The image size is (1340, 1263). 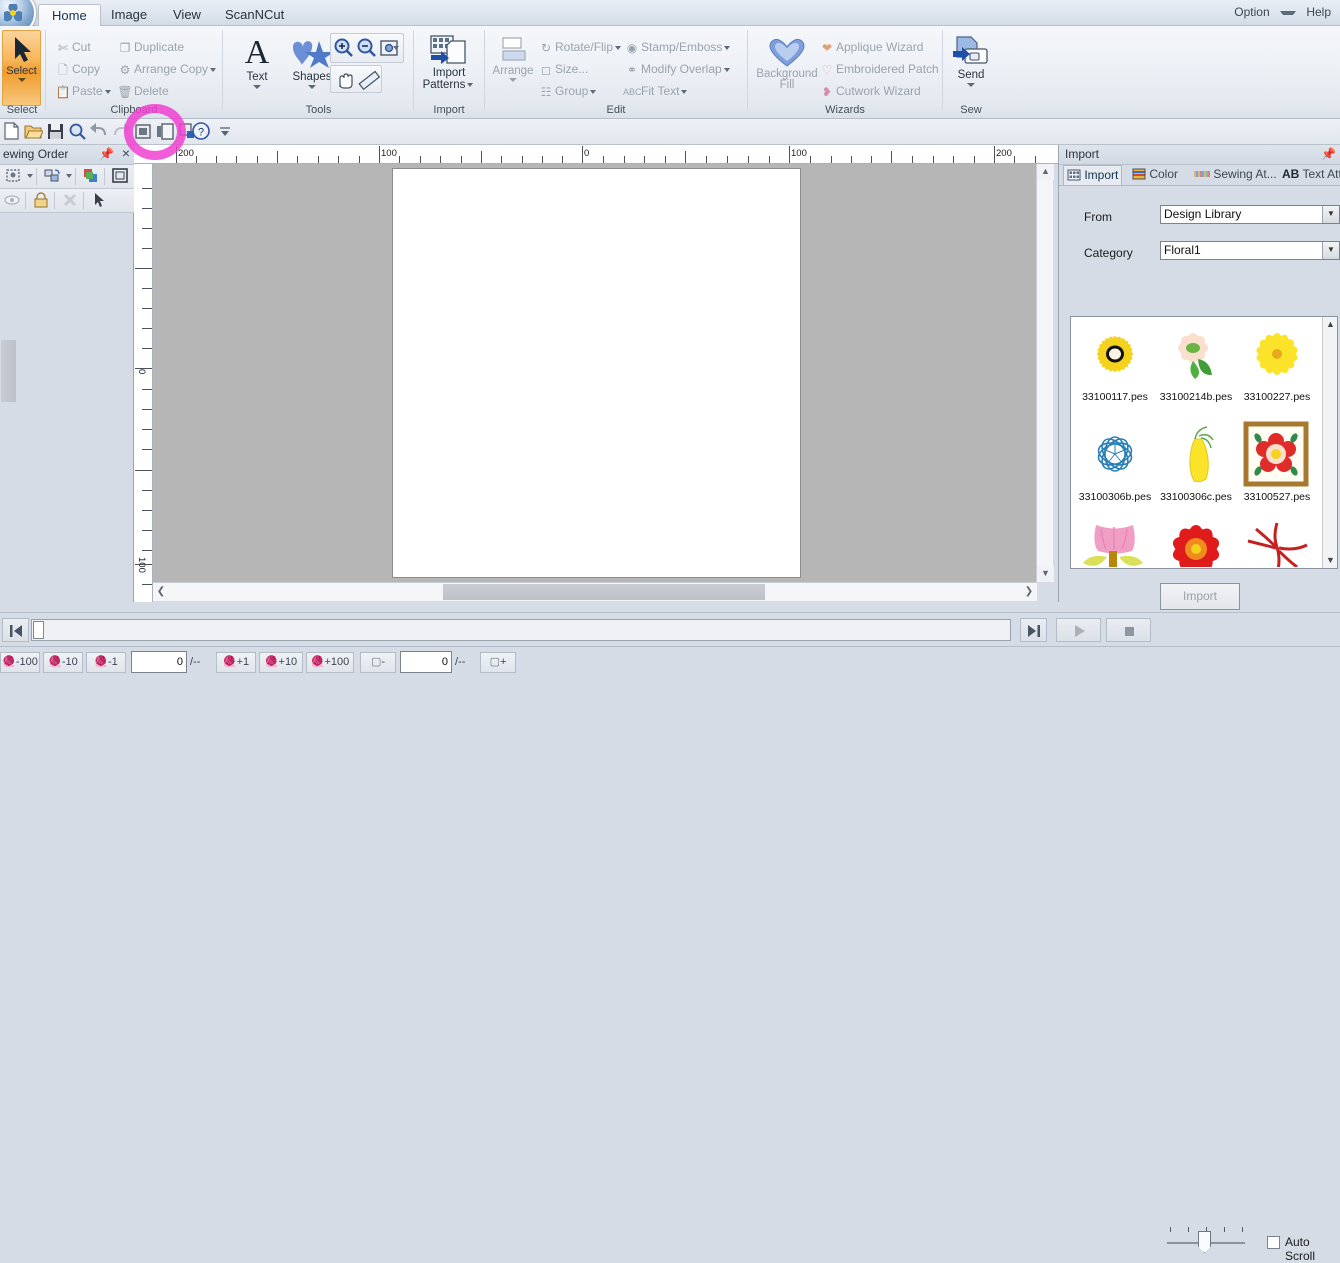 What do you see at coordinates (225, 132) in the screenshot?
I see `customize-qat-icon` at bounding box center [225, 132].